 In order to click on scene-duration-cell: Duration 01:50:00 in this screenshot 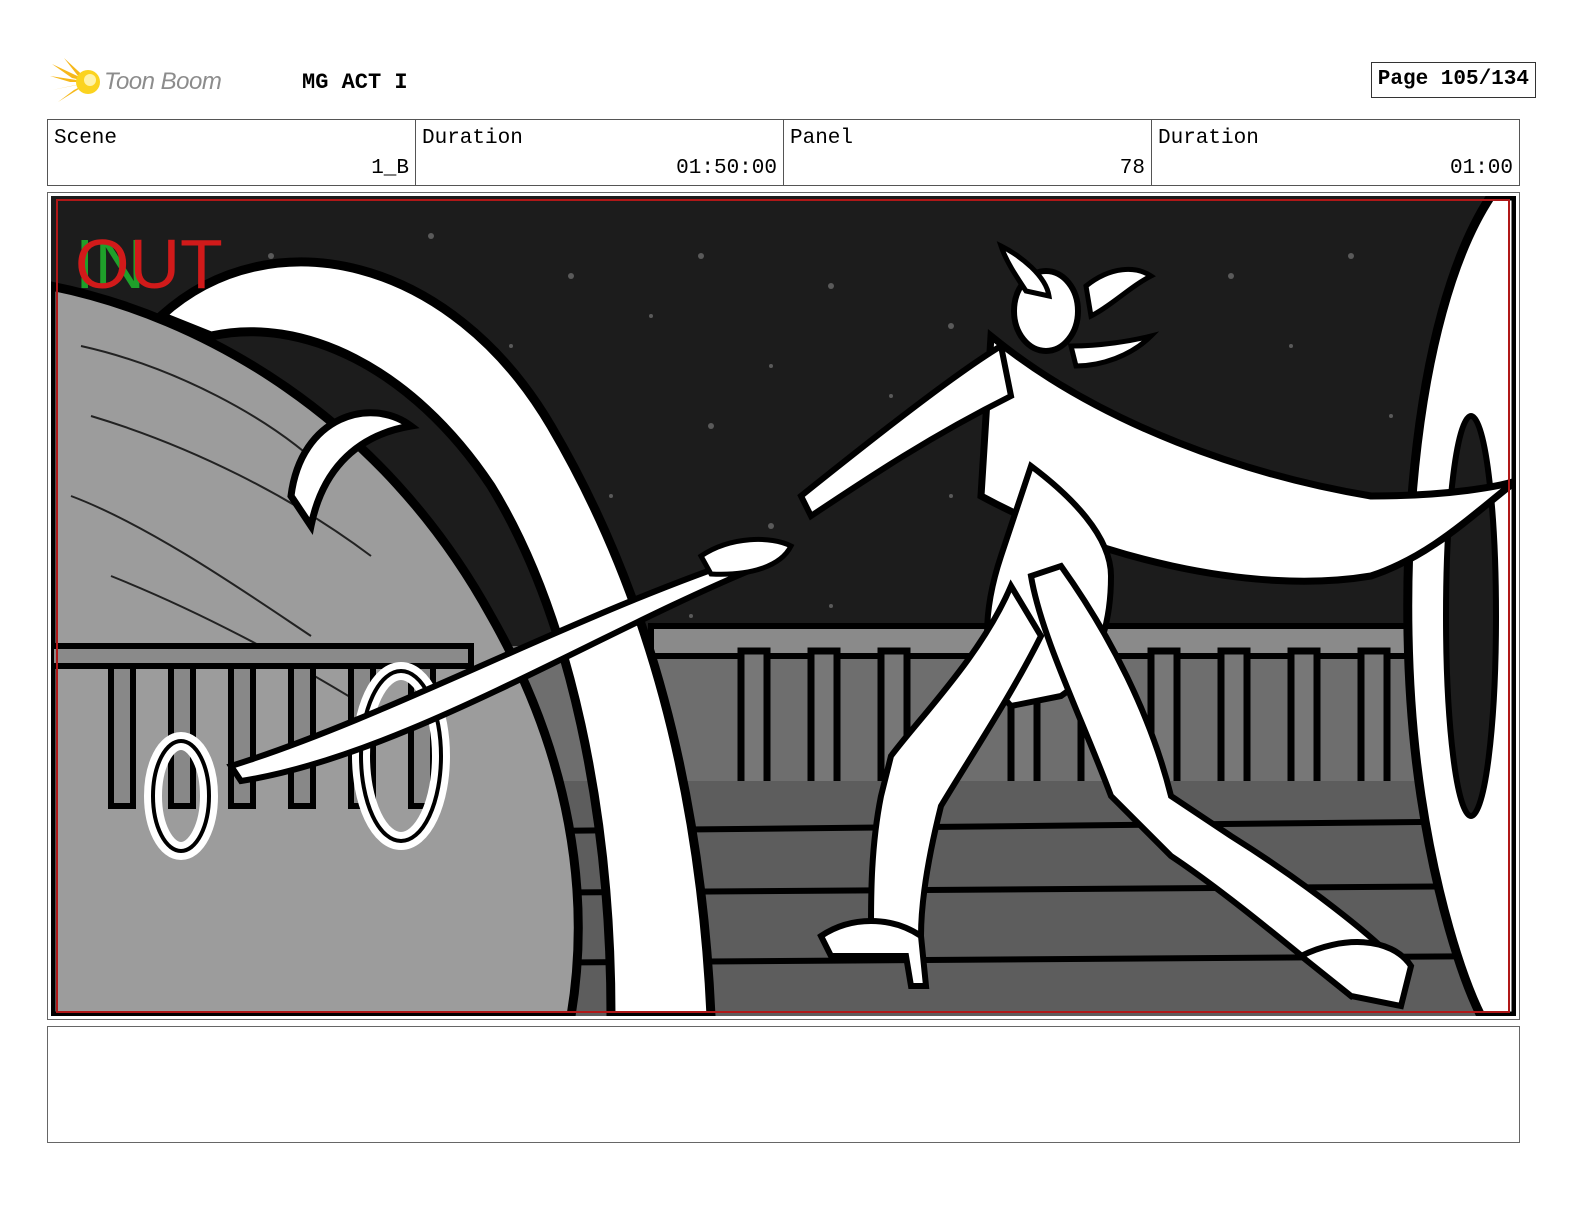, I will do `click(600, 152)`.